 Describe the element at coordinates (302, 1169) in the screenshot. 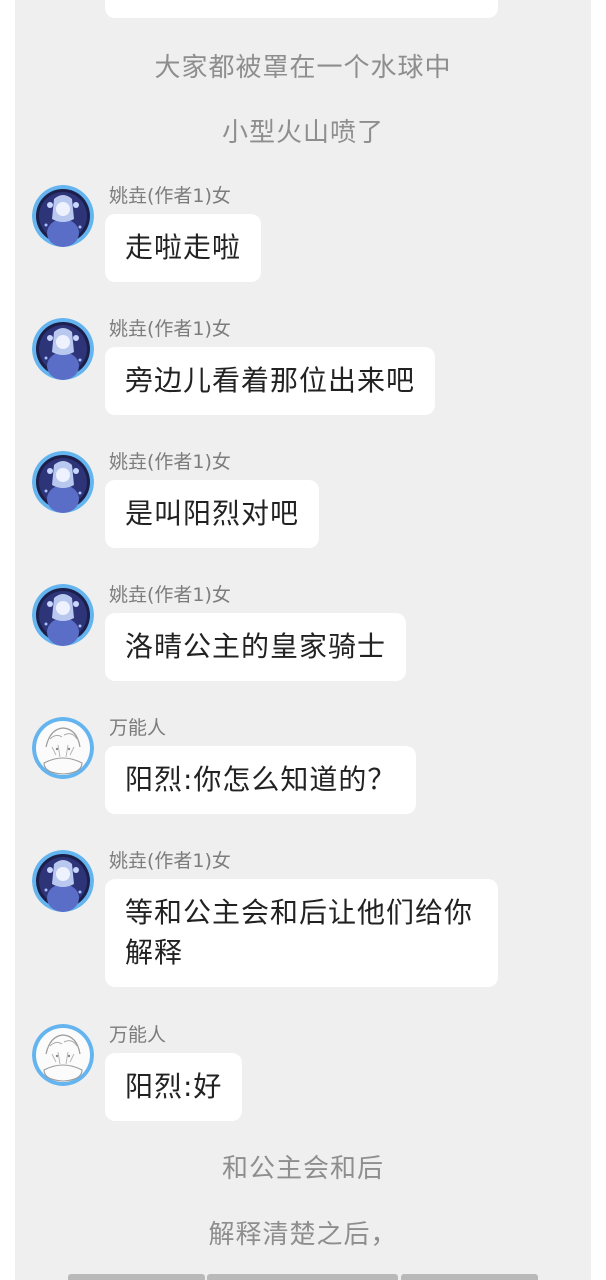

I see `narration-text: 和公主会和后` at that location.